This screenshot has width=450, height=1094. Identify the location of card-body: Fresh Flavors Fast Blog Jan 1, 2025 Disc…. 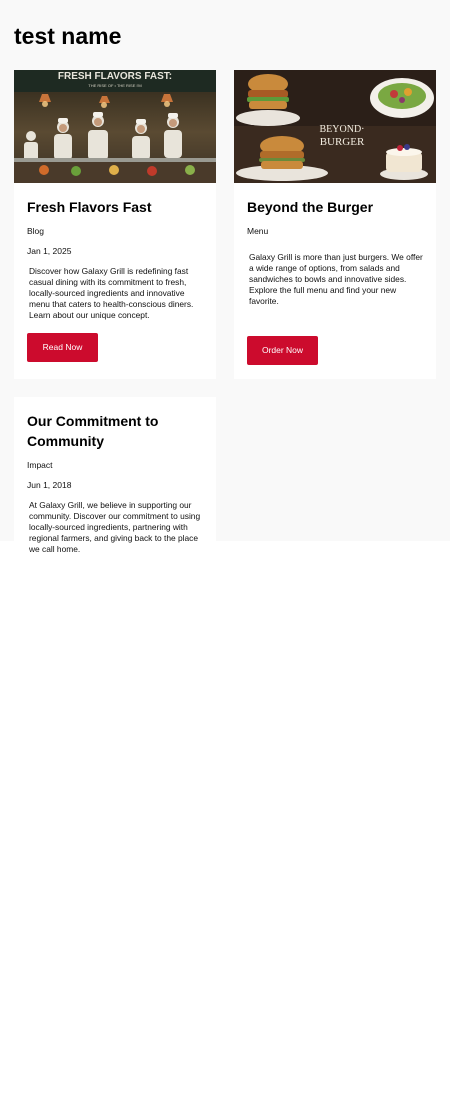
(115, 279).